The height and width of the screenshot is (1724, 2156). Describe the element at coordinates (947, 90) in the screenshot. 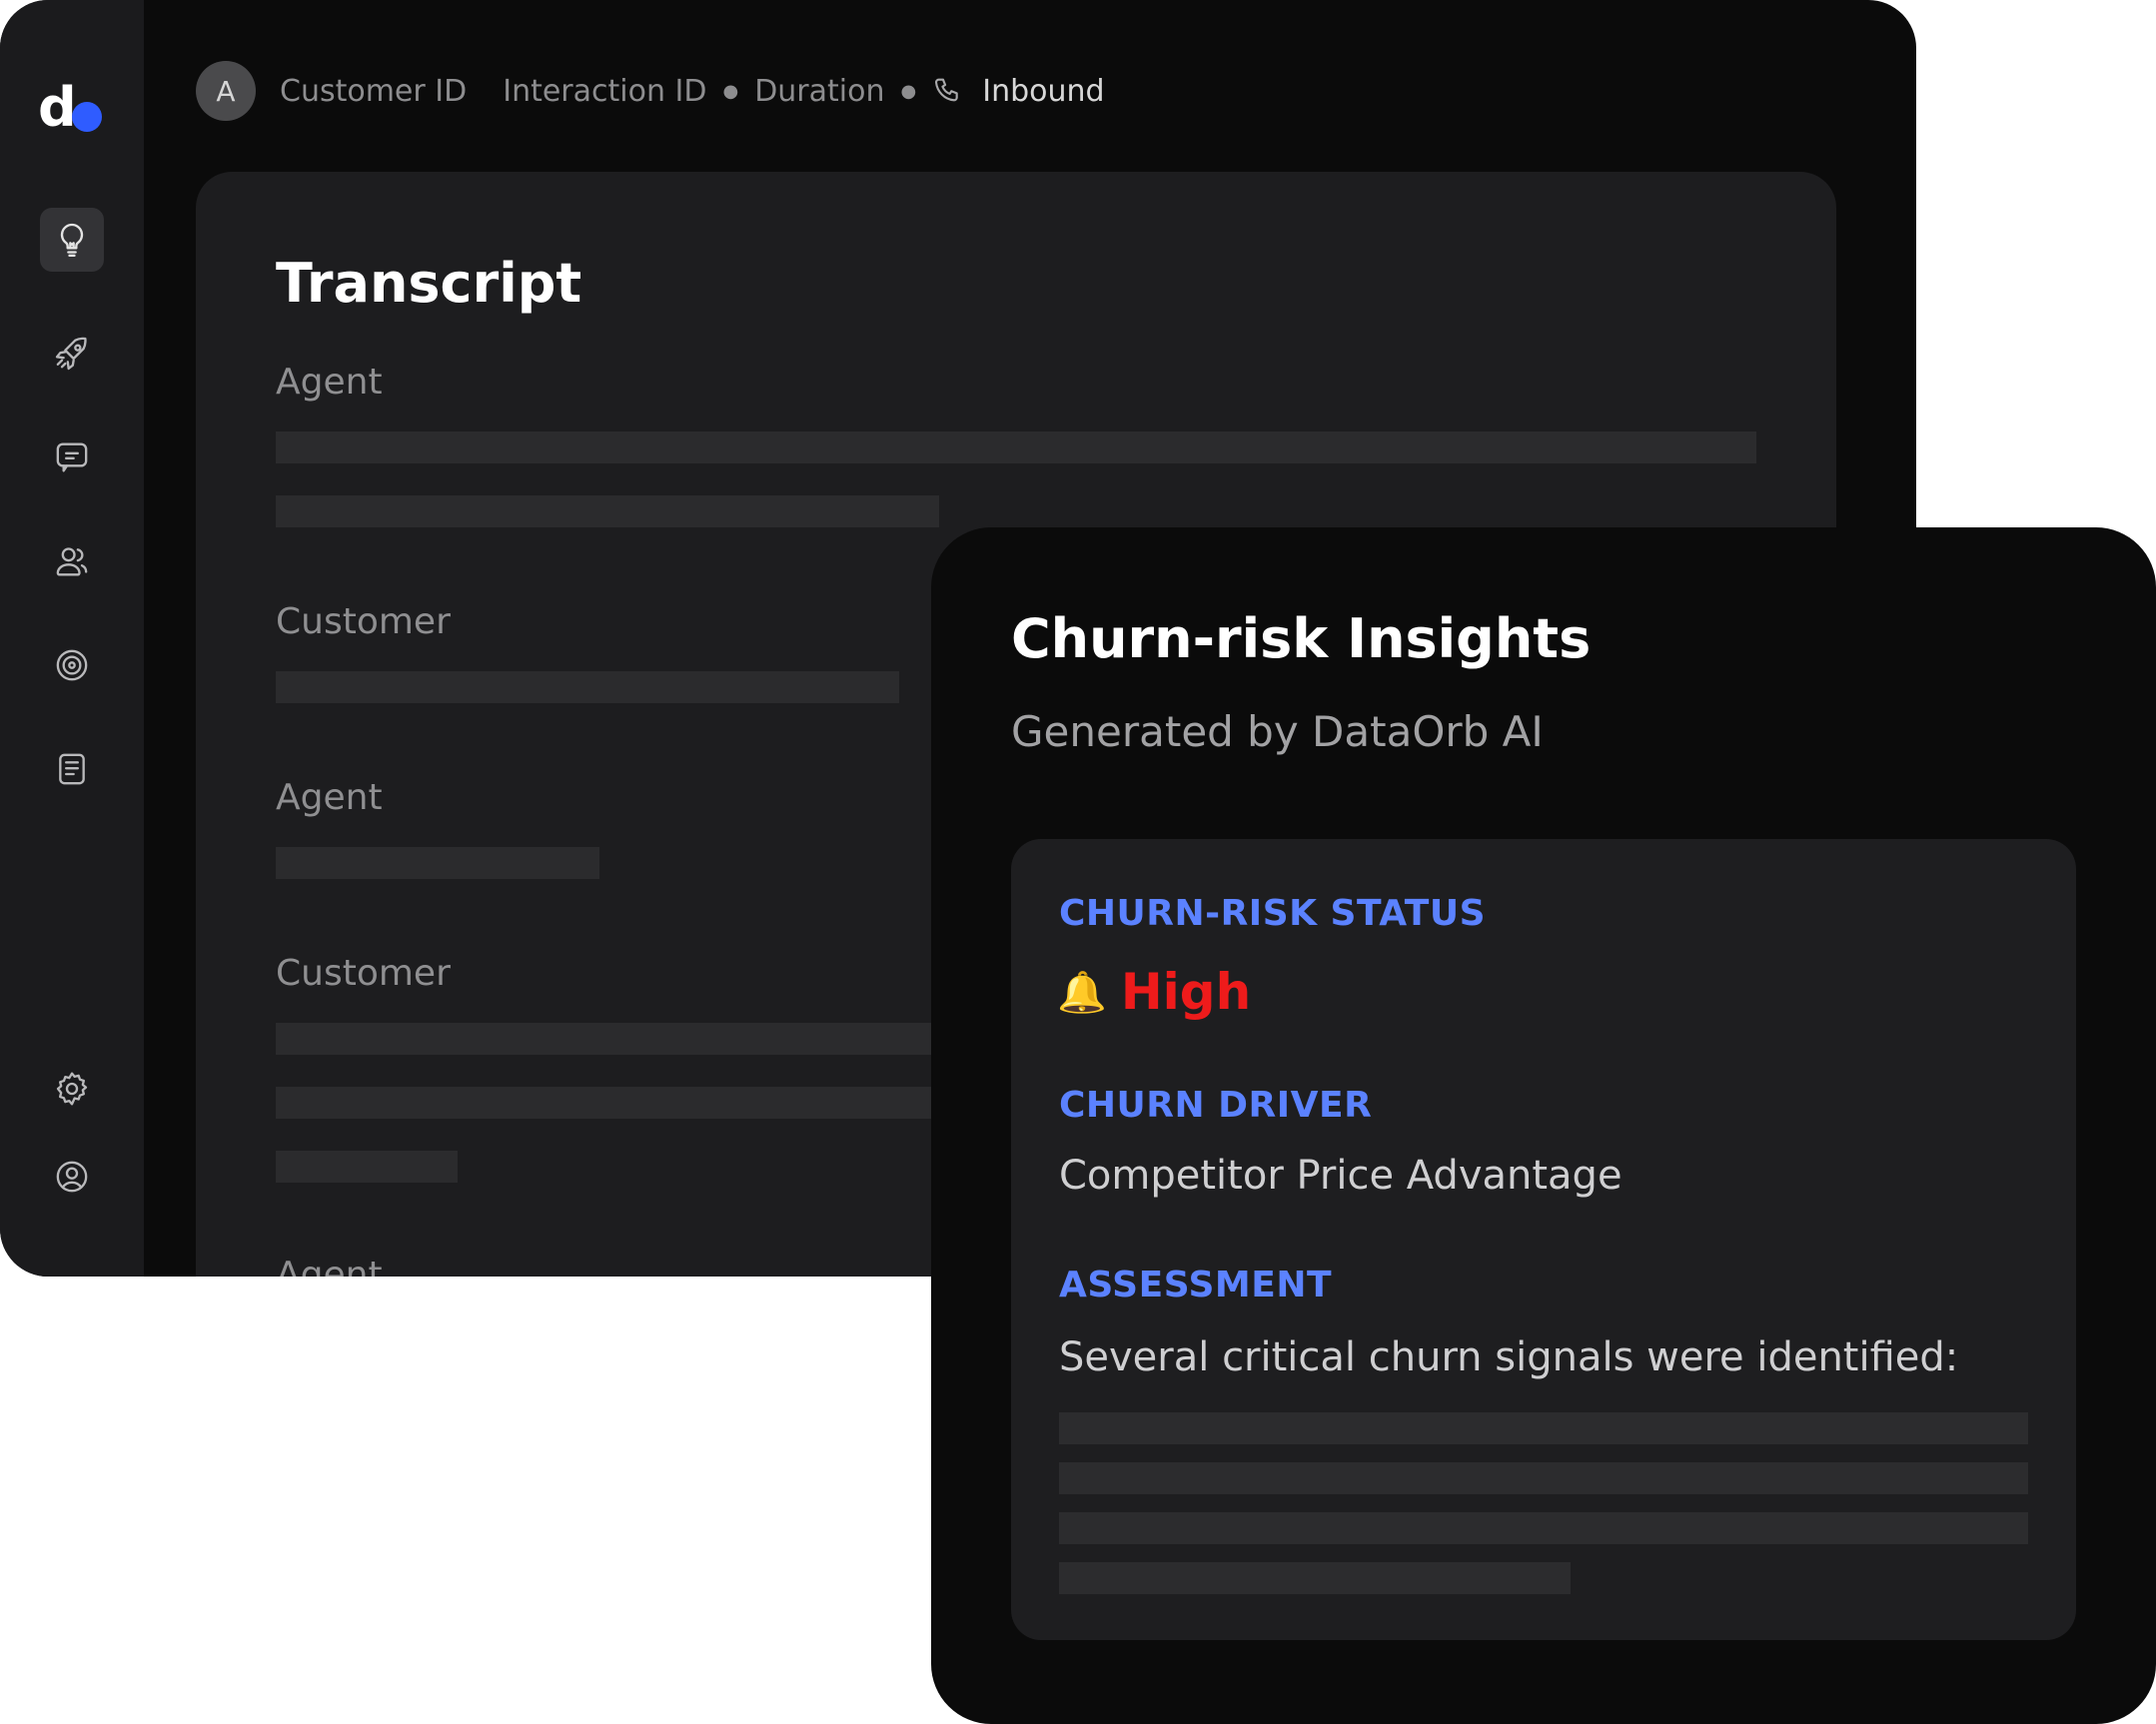

I see `phone-icon` at that location.